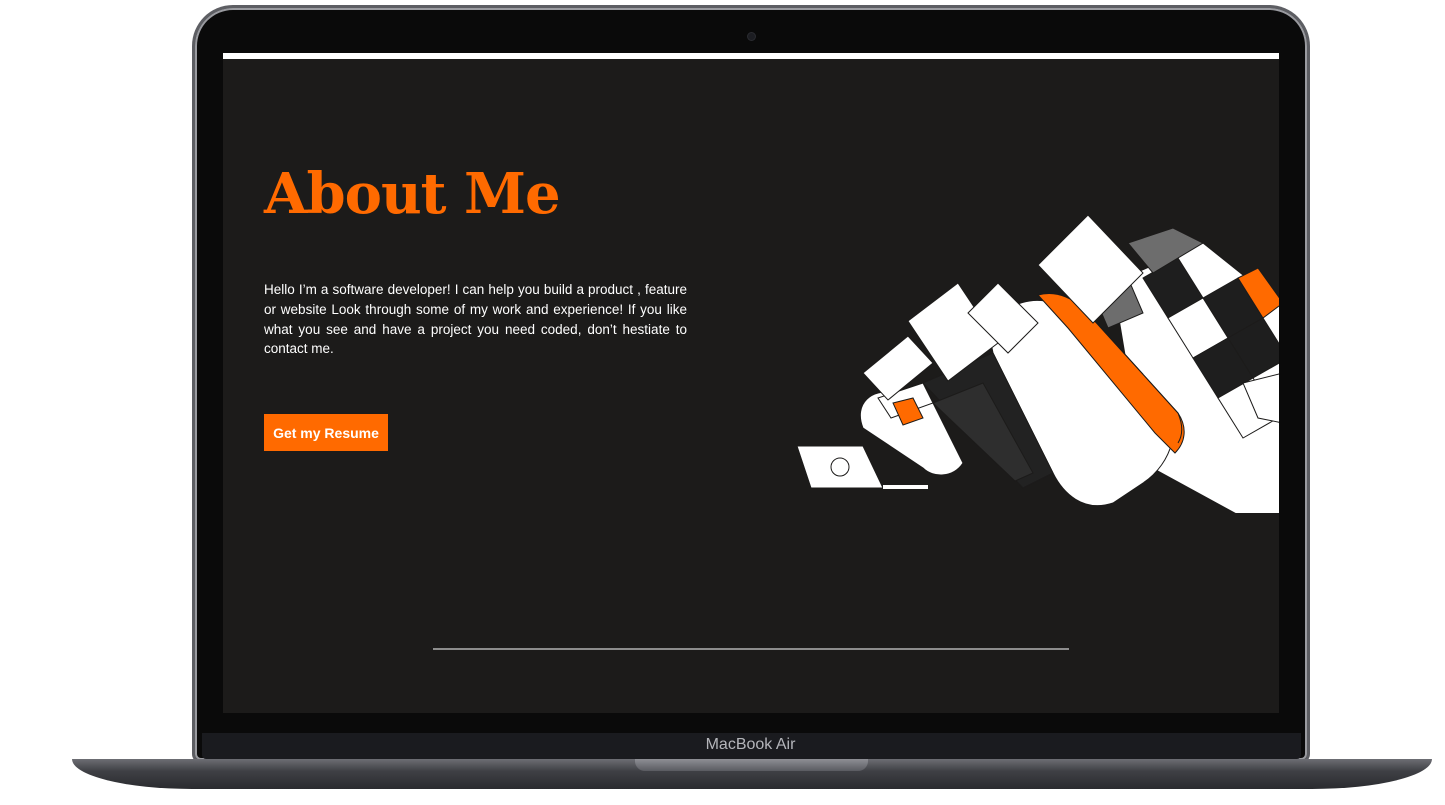 The width and height of the screenshot is (1445, 805). I want to click on camera-icon, so click(751, 36).